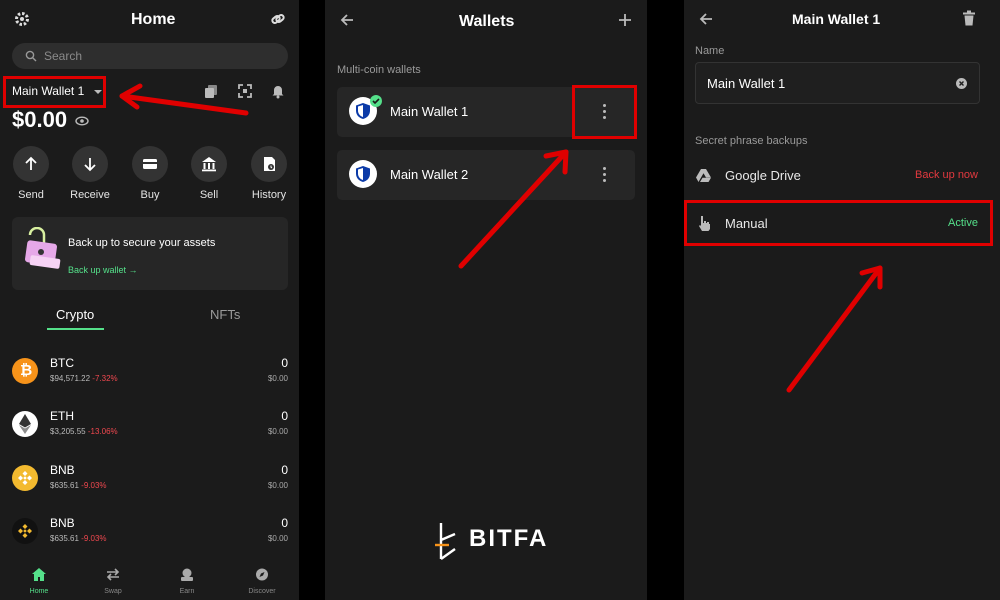 Image resolution: width=1000 pixels, height=600 pixels. What do you see at coordinates (184, 104) in the screenshot?
I see `arrow-to-wallet-selector` at bounding box center [184, 104].